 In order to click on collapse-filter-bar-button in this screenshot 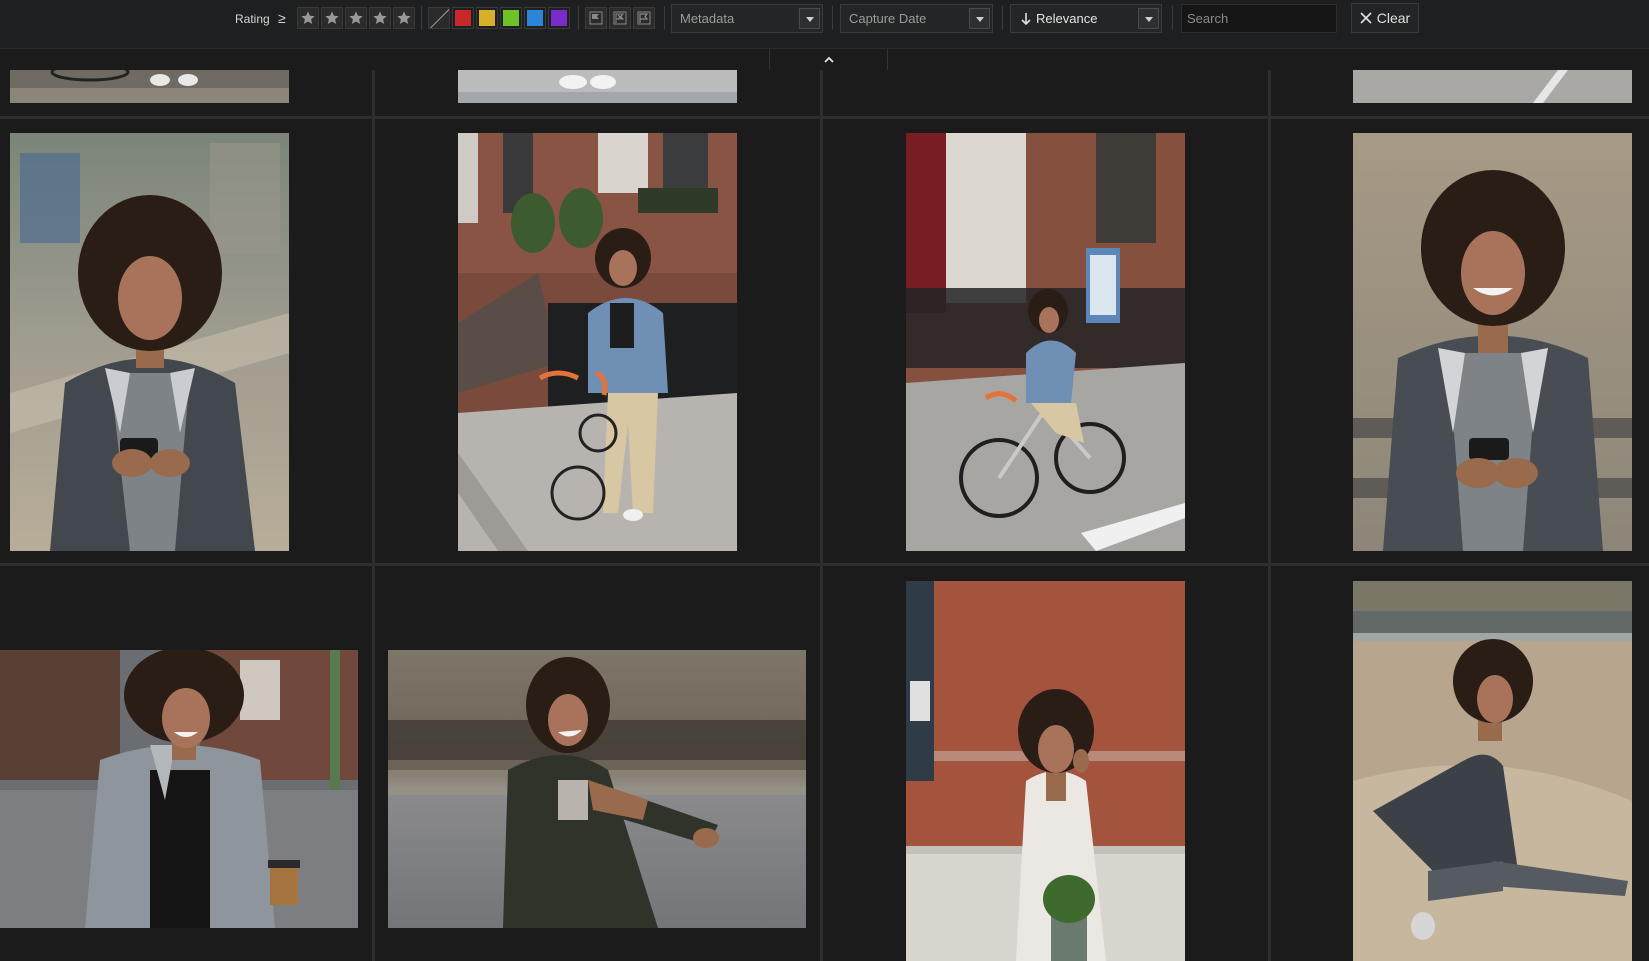, I will do `click(828, 60)`.